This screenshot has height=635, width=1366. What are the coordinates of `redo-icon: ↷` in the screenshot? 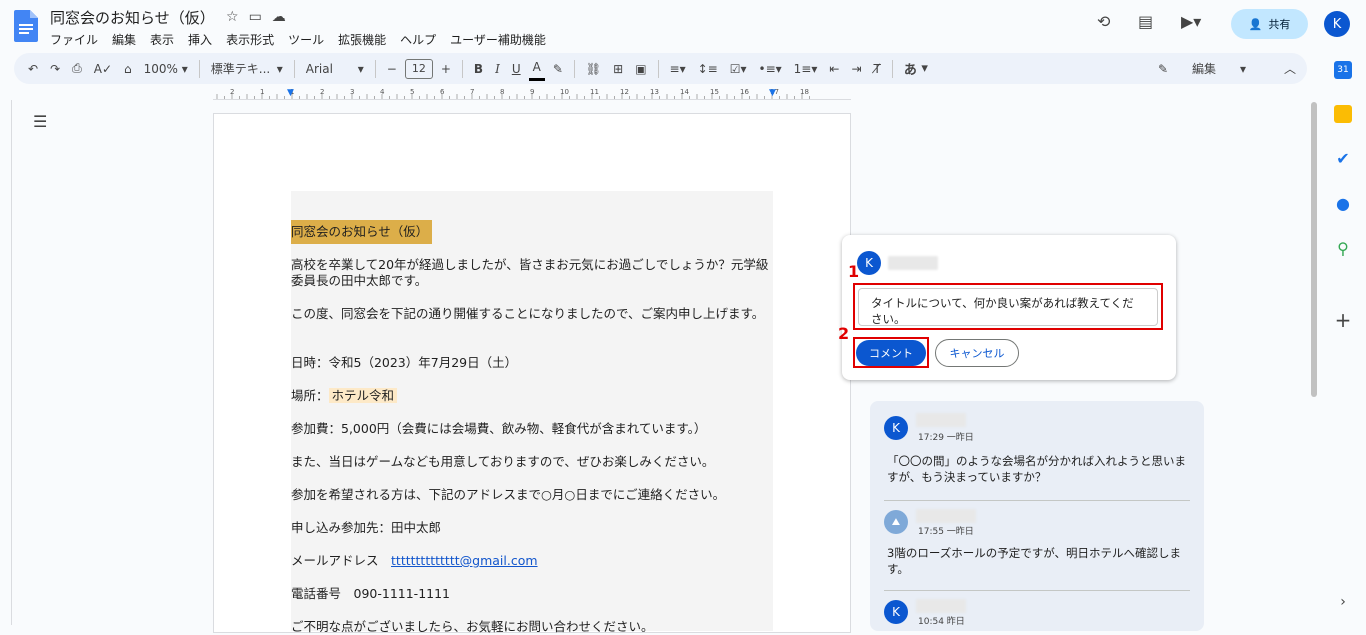 It's located at (55, 69).